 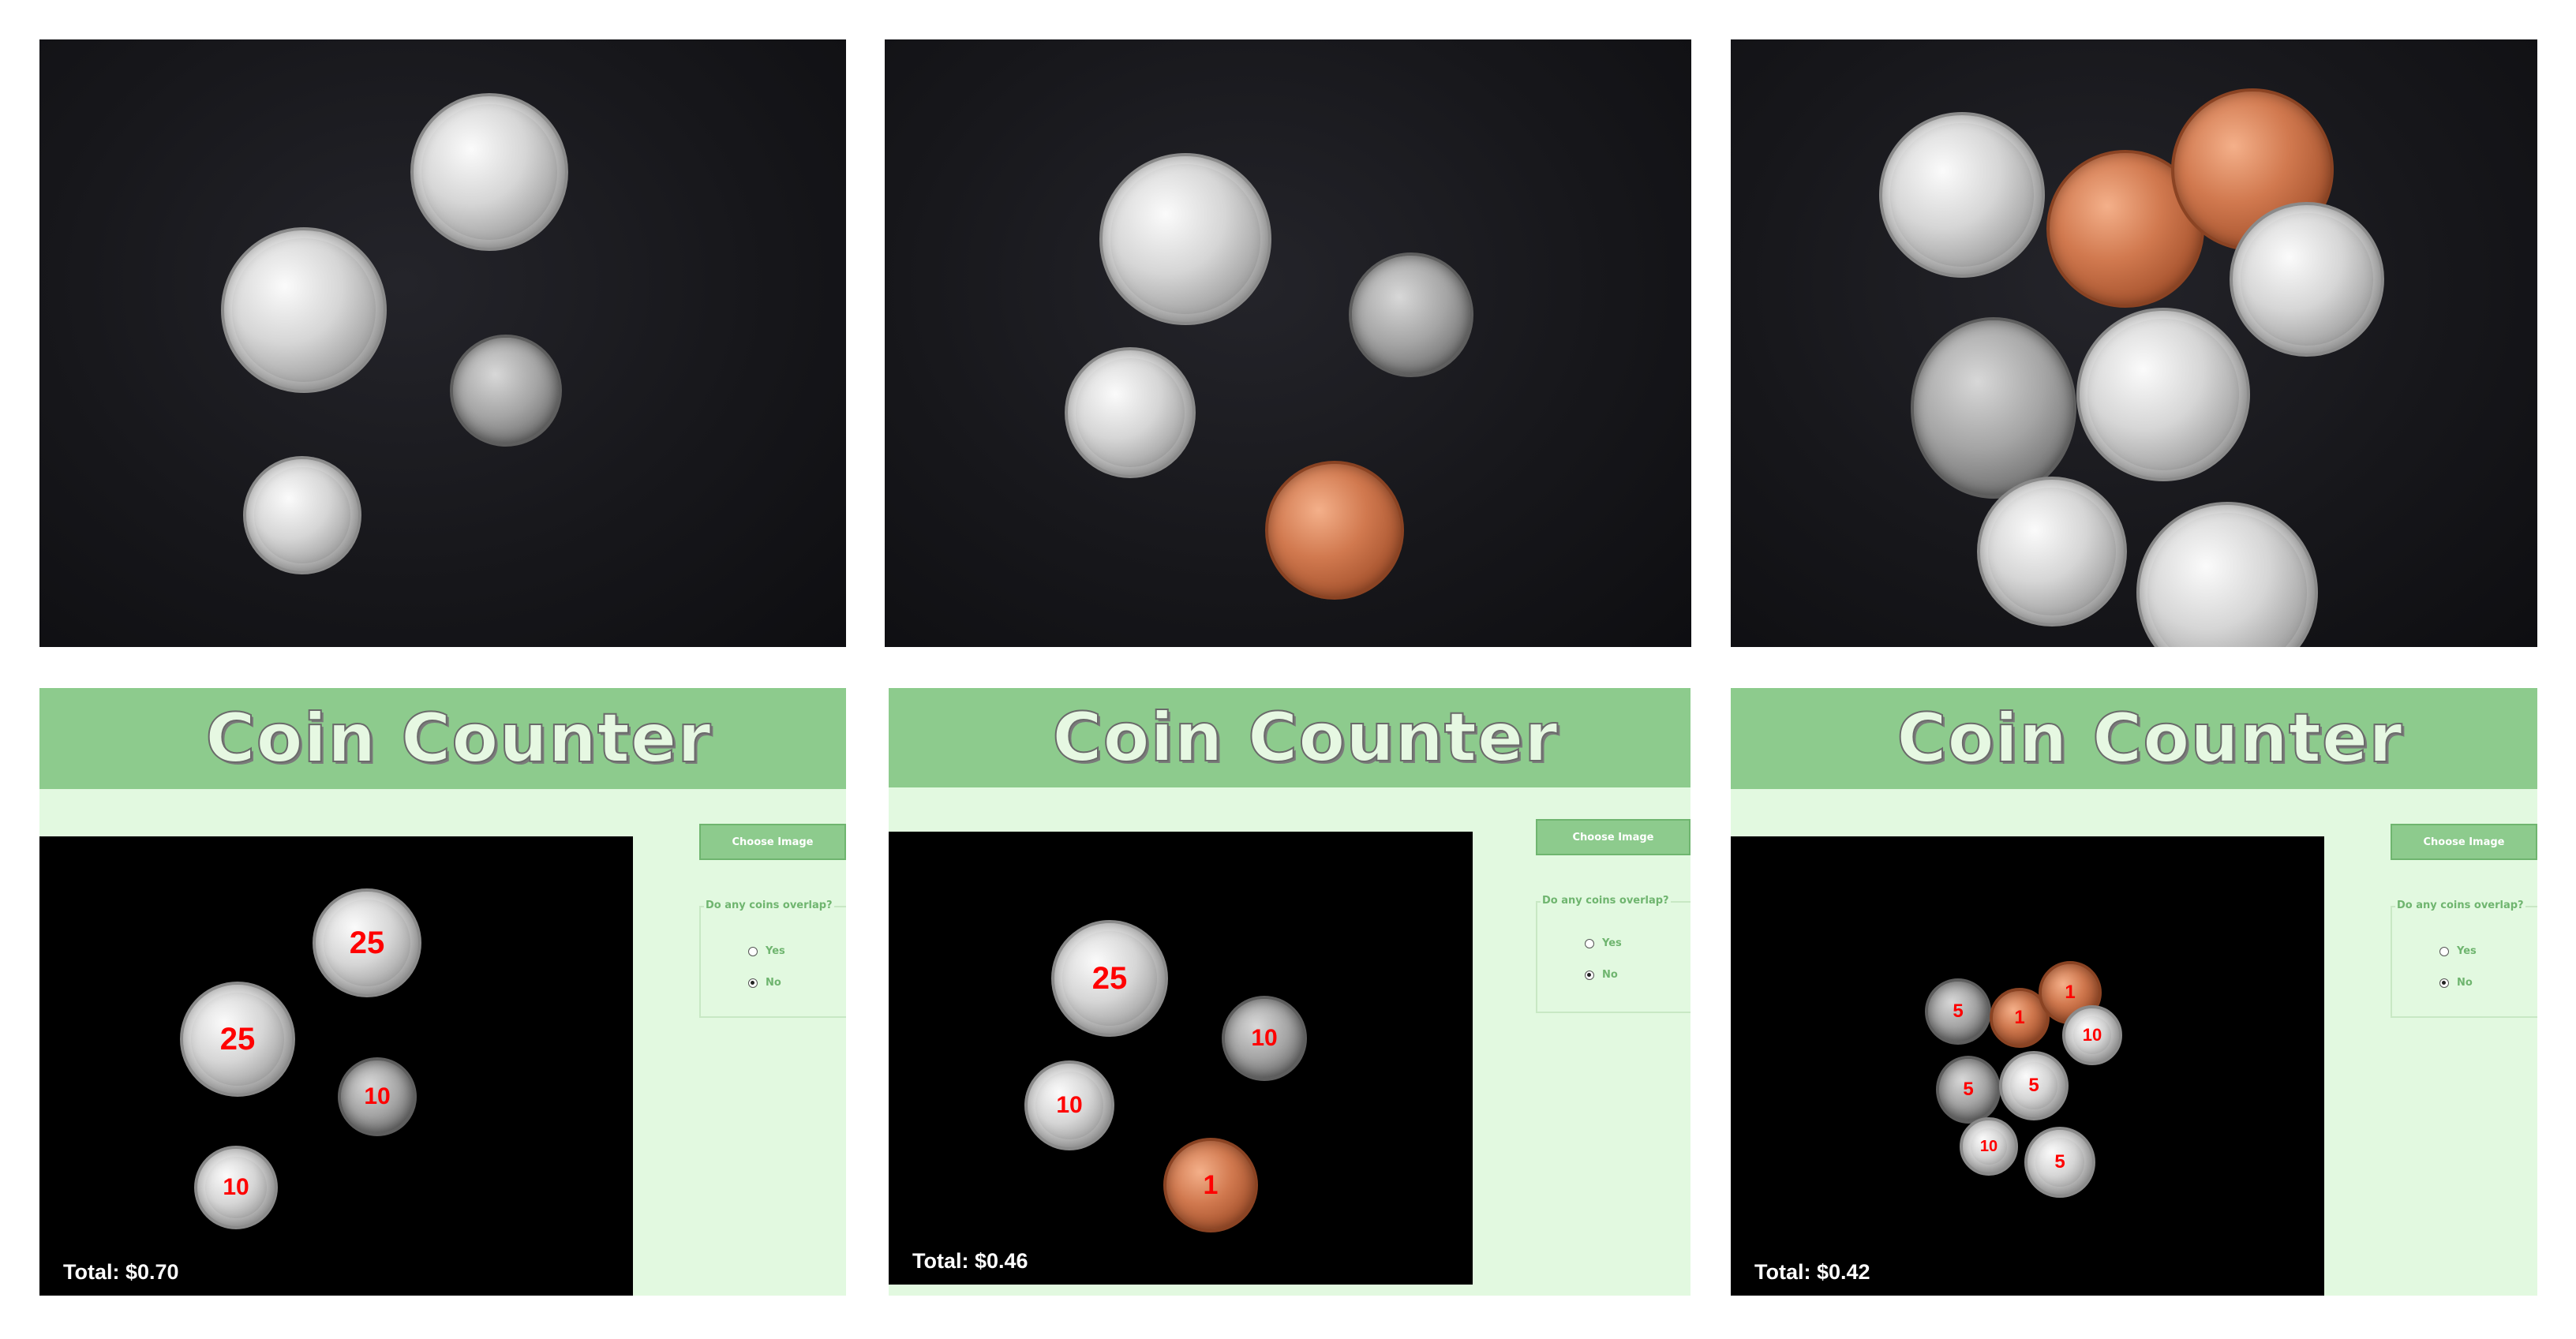 What do you see at coordinates (121, 1272) in the screenshot?
I see `total-text: Total: $0.70` at bounding box center [121, 1272].